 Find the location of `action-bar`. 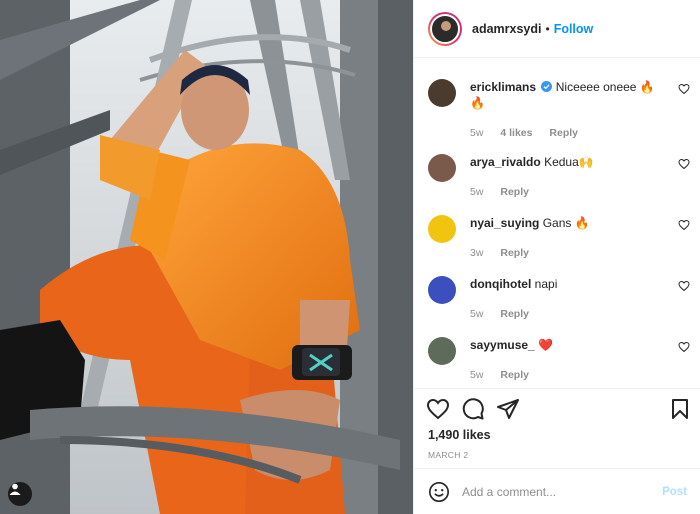

action-bar is located at coordinates (559, 410).